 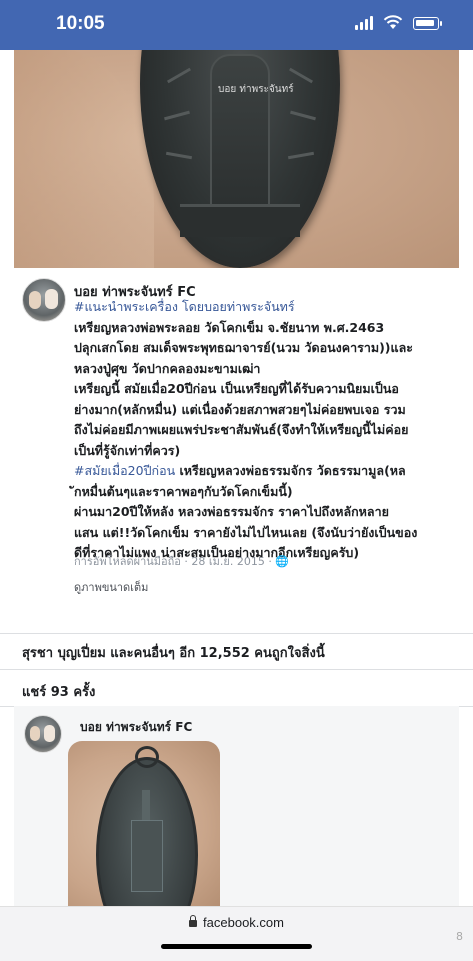 I want to click on post-line: ักหมื่นต้นๆและราคาพอๆกับวัดโคกเข็มนี้), so click(x=183, y=491).